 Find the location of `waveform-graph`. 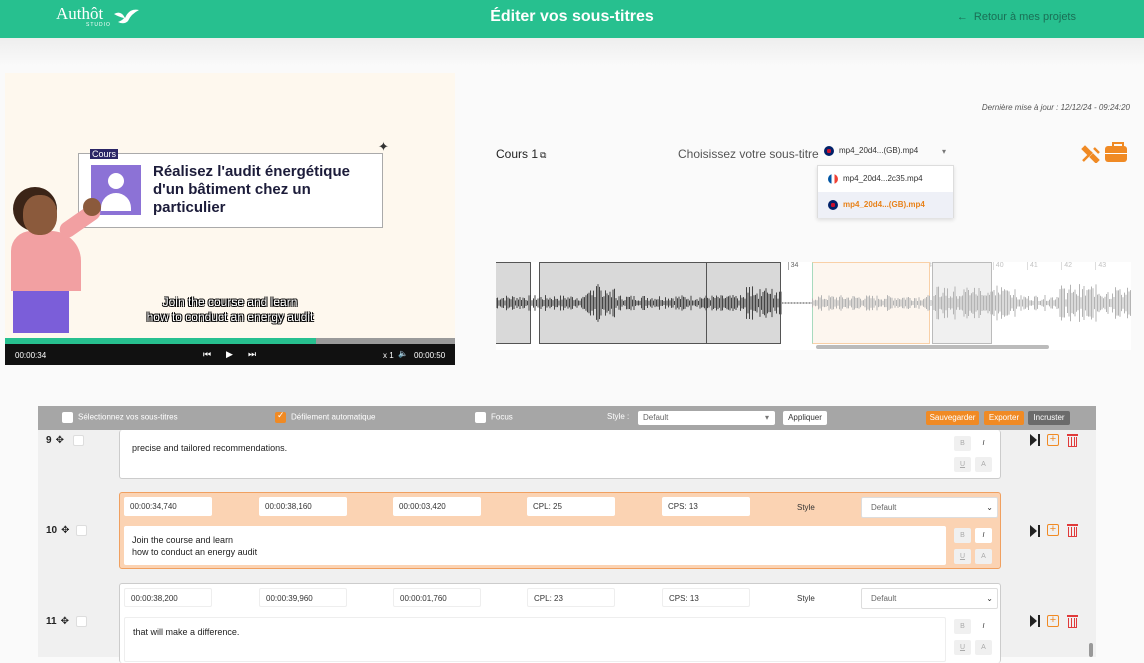

waveform-graph is located at coordinates (813, 303).